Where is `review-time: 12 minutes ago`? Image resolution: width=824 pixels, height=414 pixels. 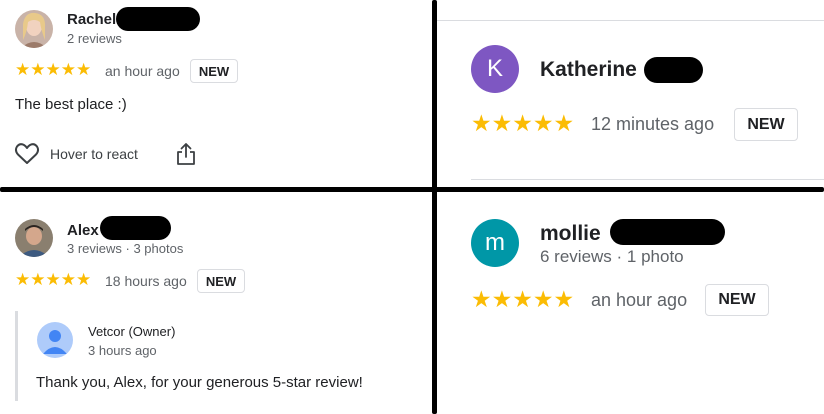
review-time: 12 minutes ago is located at coordinates (653, 124).